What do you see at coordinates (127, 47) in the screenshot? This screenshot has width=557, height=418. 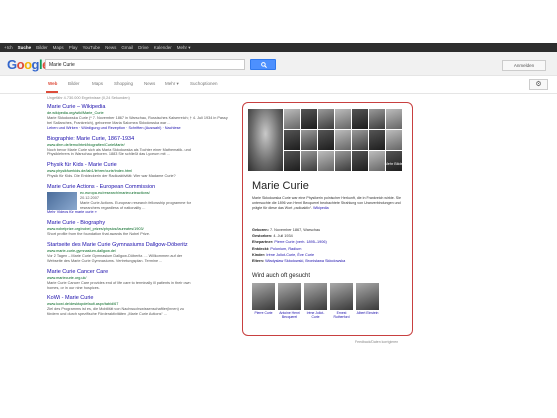 I see `topbar-item-gmail: Gmail` at bounding box center [127, 47].